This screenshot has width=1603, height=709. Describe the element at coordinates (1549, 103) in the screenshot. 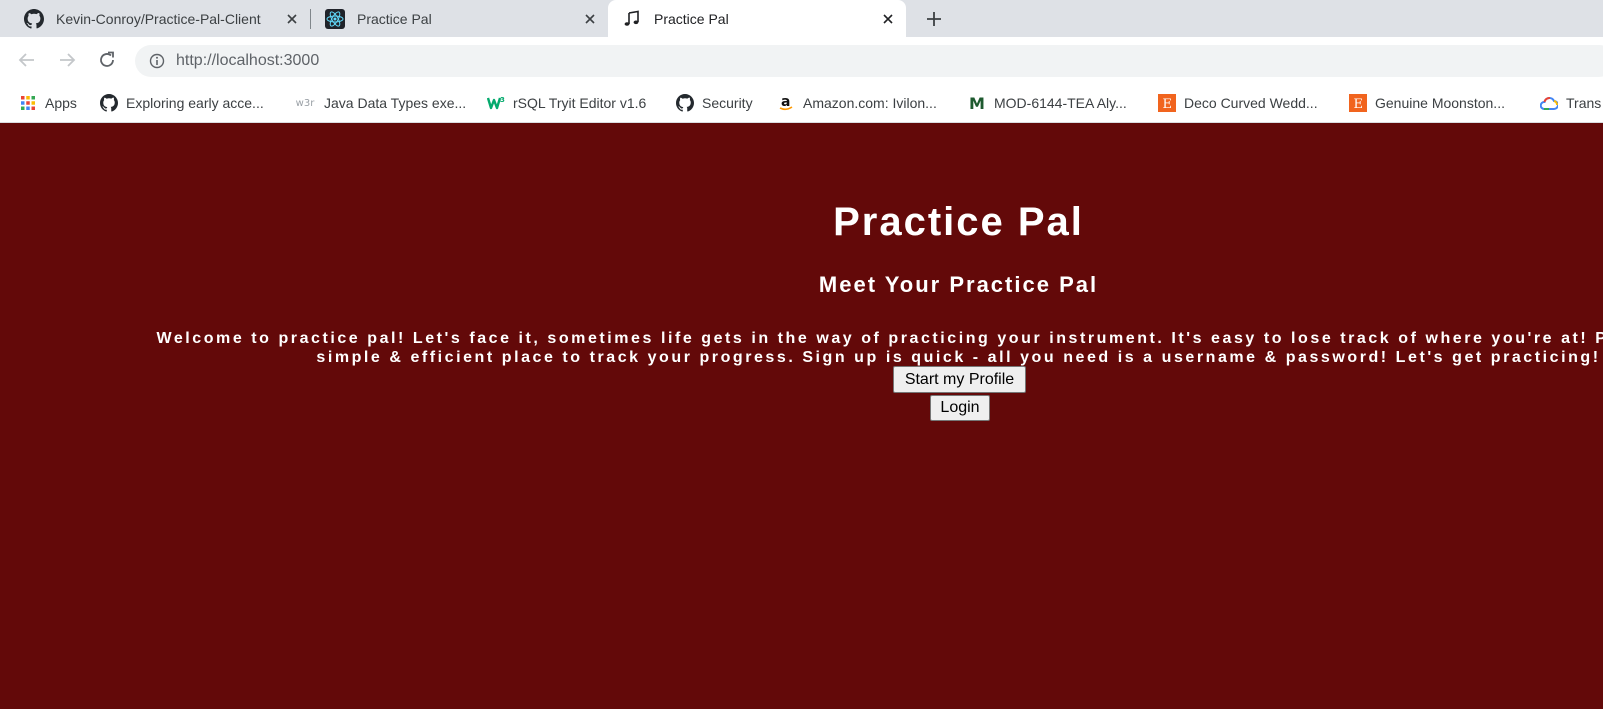

I see `google-cloud-icon` at that location.